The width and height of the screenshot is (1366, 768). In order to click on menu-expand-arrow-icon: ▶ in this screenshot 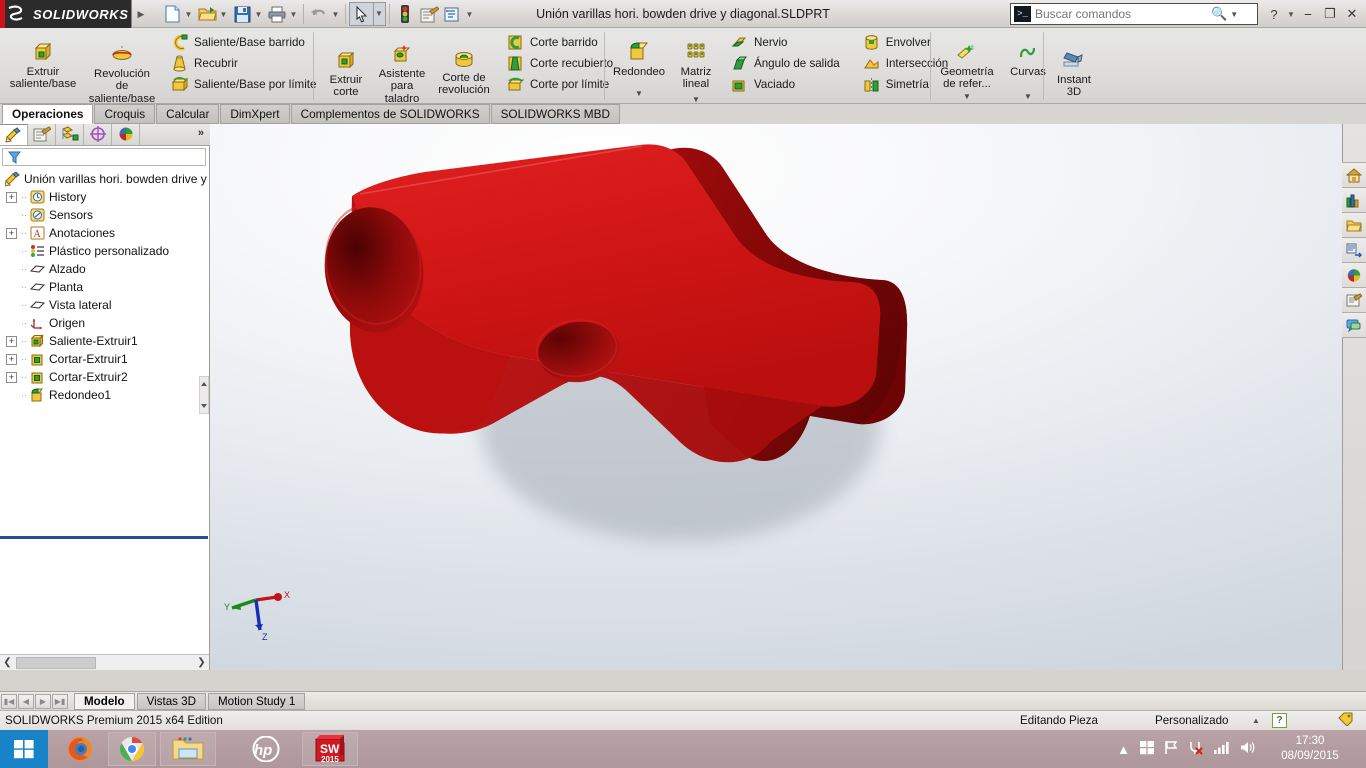, I will do `click(141, 14)`.